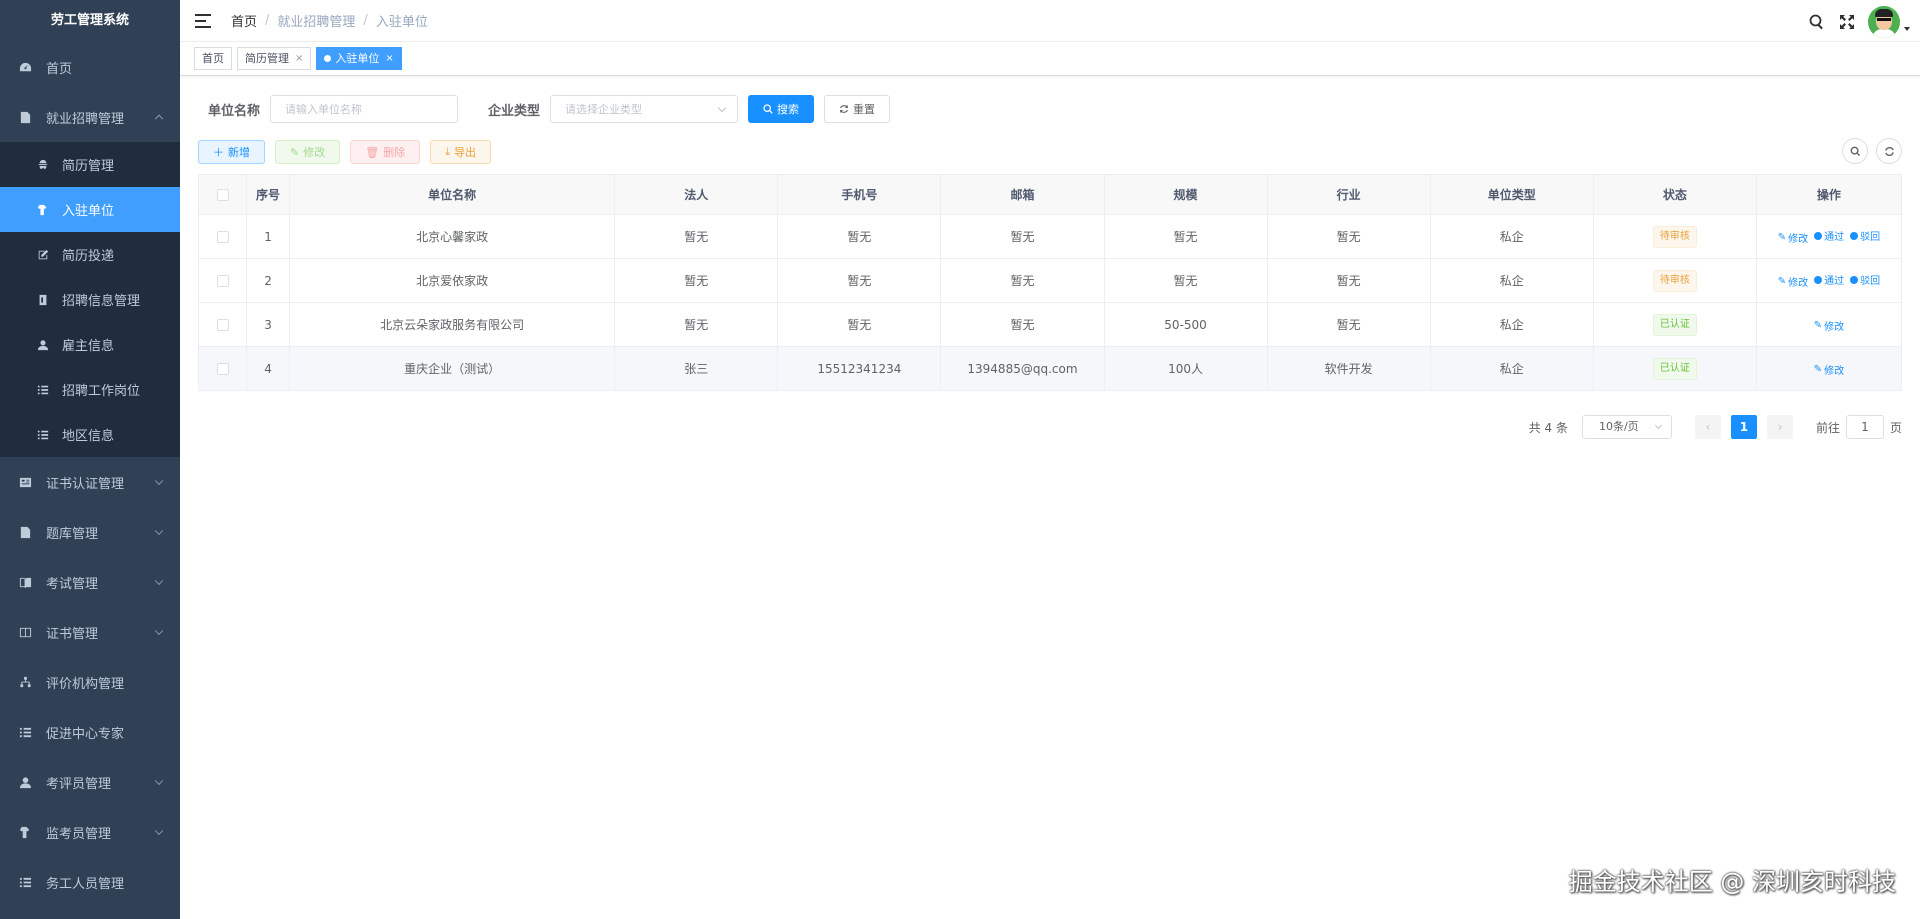 This screenshot has height=919, width=1920. Describe the element at coordinates (1782, 281) in the screenshot. I see `edit-icon: ✎` at that location.